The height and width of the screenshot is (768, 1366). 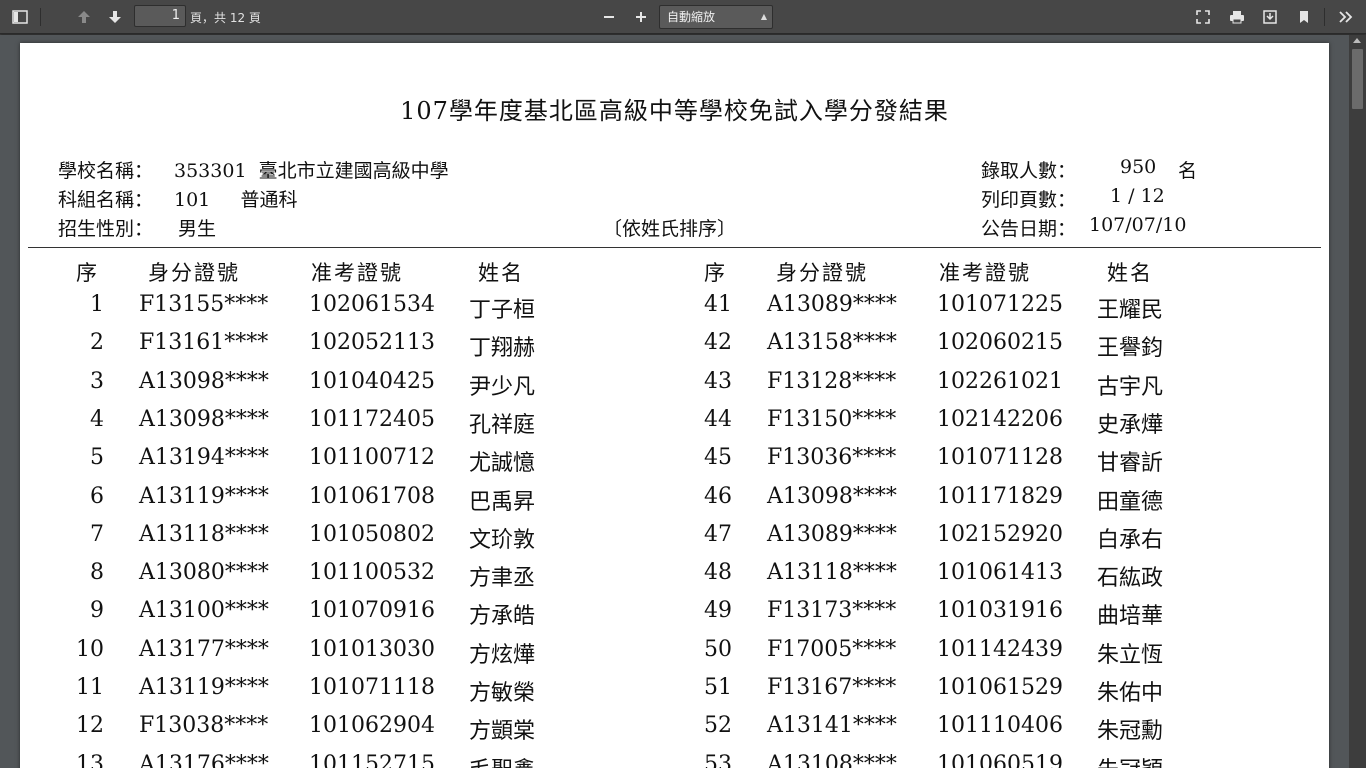 I want to click on cell-exam-no: 101061413, so click(x=1000, y=573).